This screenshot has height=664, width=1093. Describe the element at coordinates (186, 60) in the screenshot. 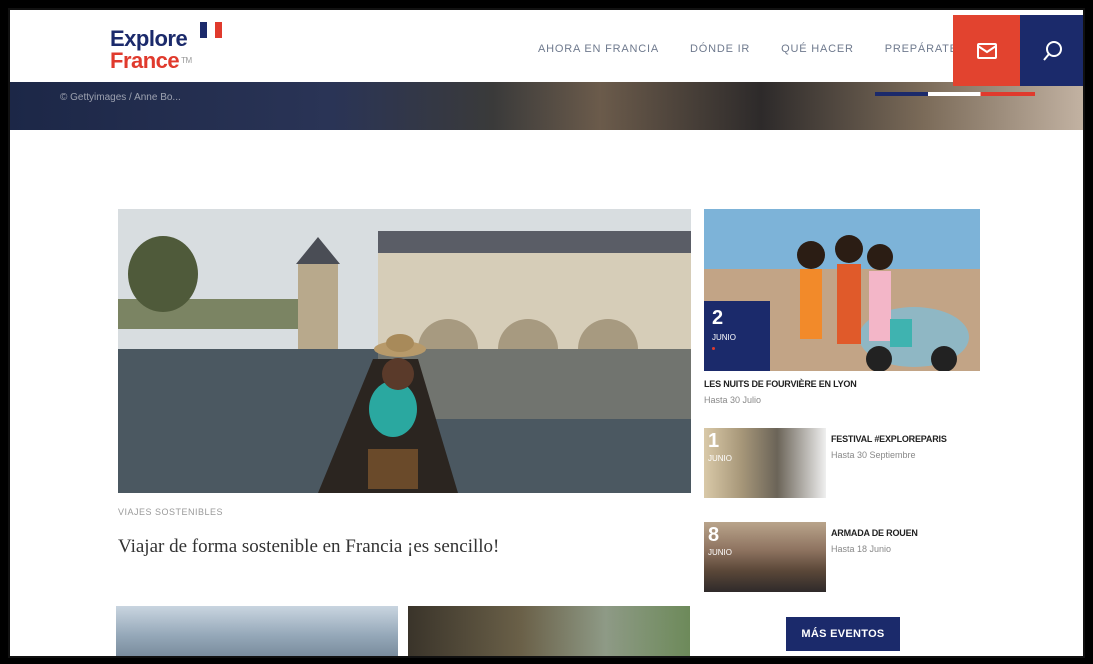

I see `trademark: TM` at that location.